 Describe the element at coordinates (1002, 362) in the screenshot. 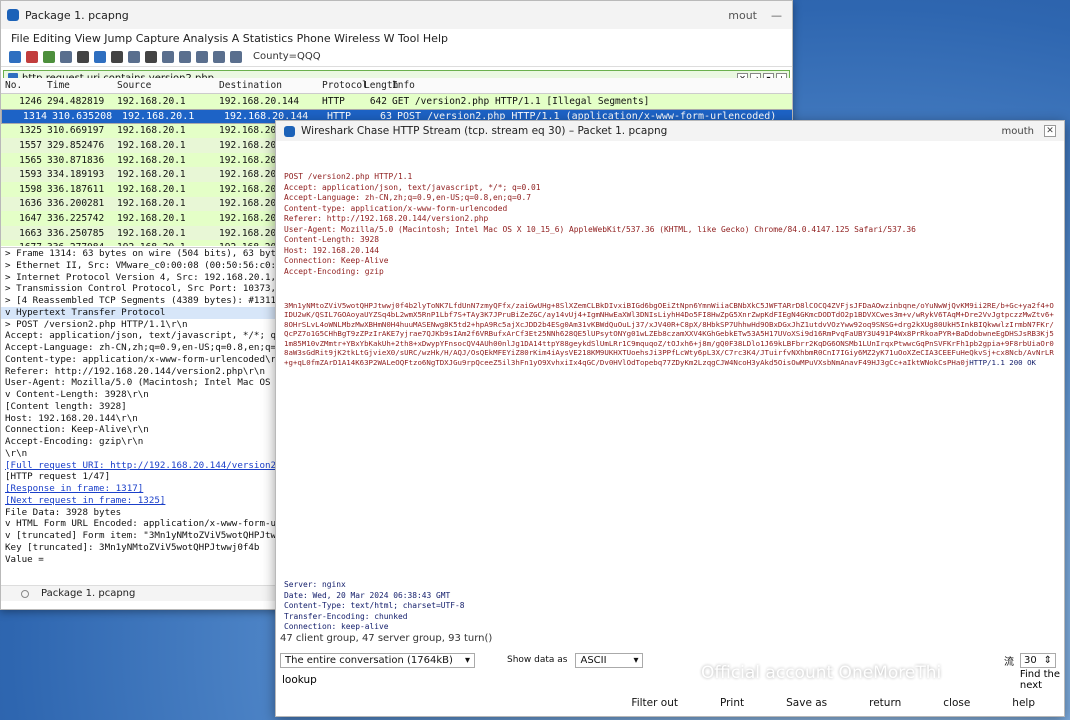

I see `response-status-line: HTTP/1.1 200 OK` at that location.